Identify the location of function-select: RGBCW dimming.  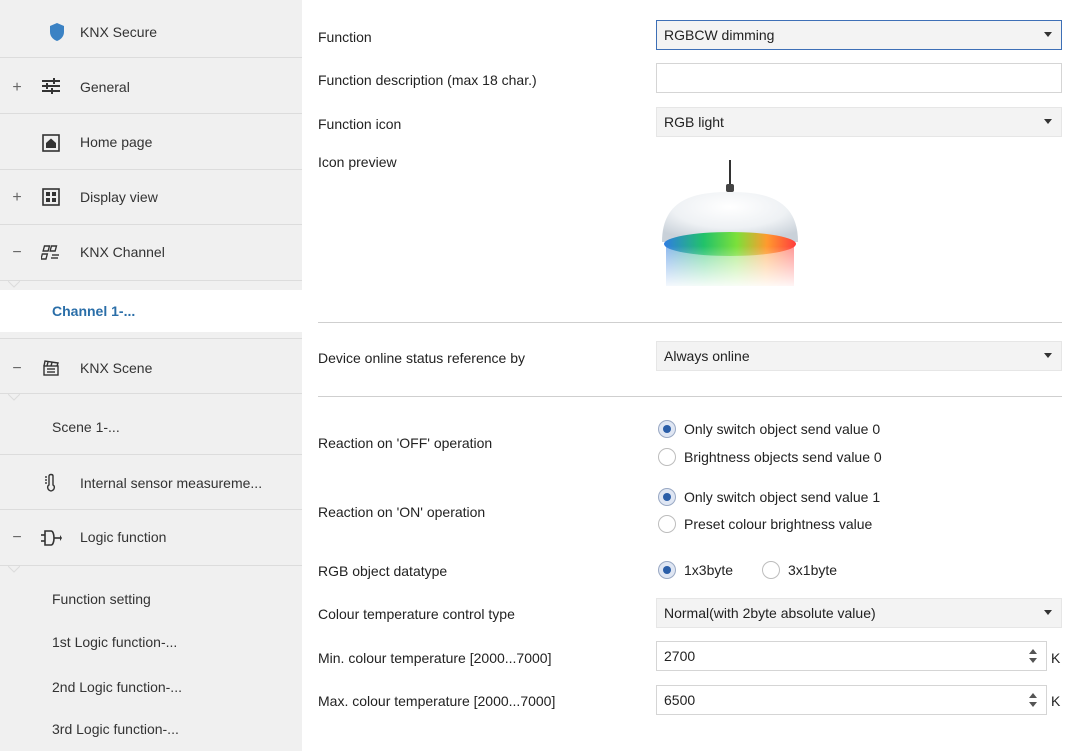
(859, 35).